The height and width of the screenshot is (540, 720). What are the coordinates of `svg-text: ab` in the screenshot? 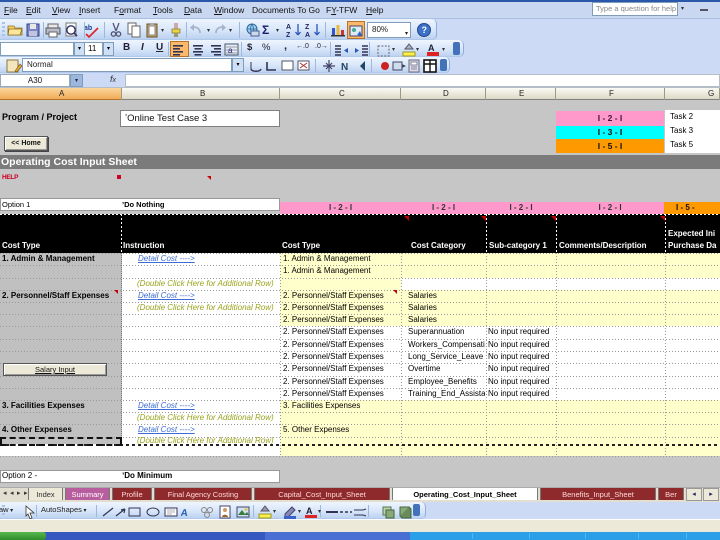 It's located at (88, 28).